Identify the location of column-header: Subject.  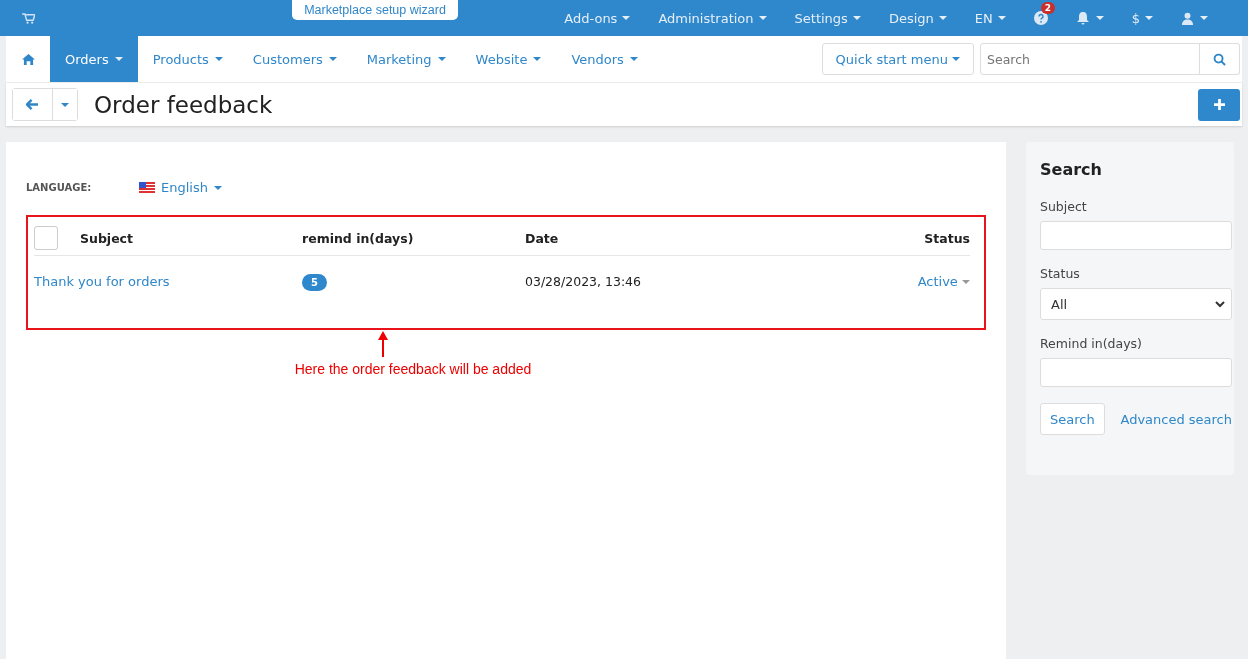
(106, 238).